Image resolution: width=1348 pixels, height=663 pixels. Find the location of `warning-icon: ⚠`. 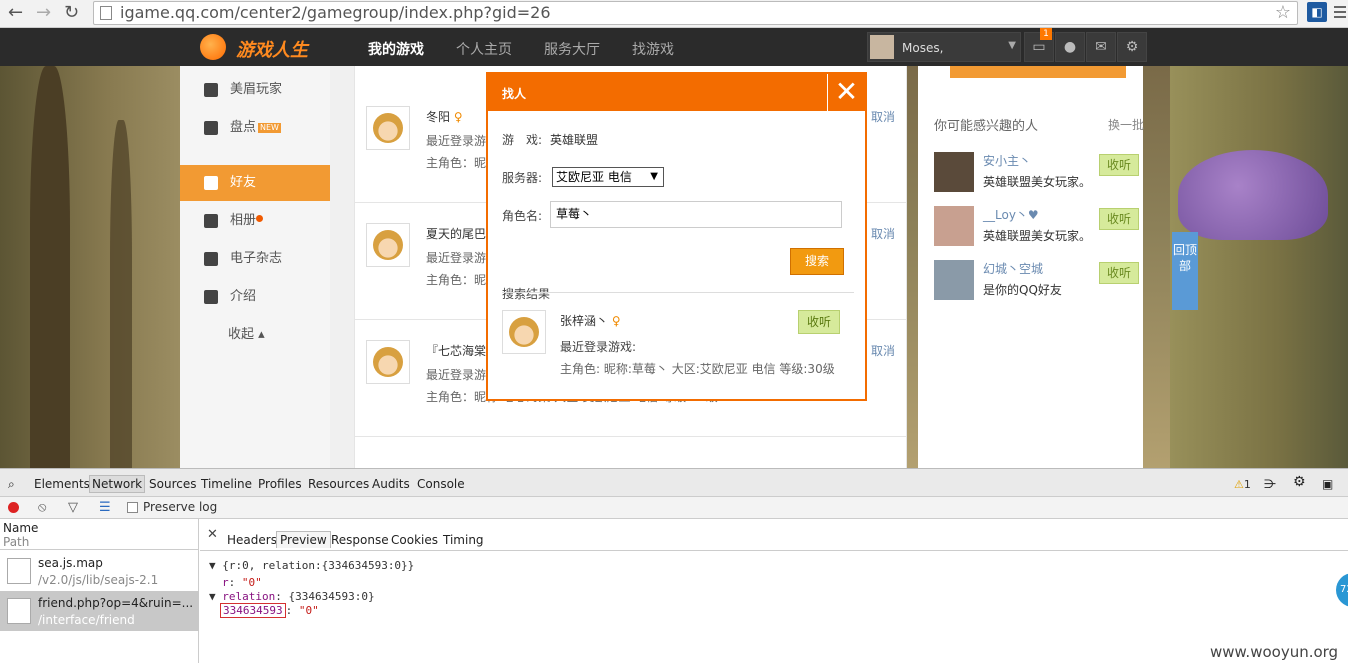

warning-icon: ⚠ is located at coordinates (1239, 484).